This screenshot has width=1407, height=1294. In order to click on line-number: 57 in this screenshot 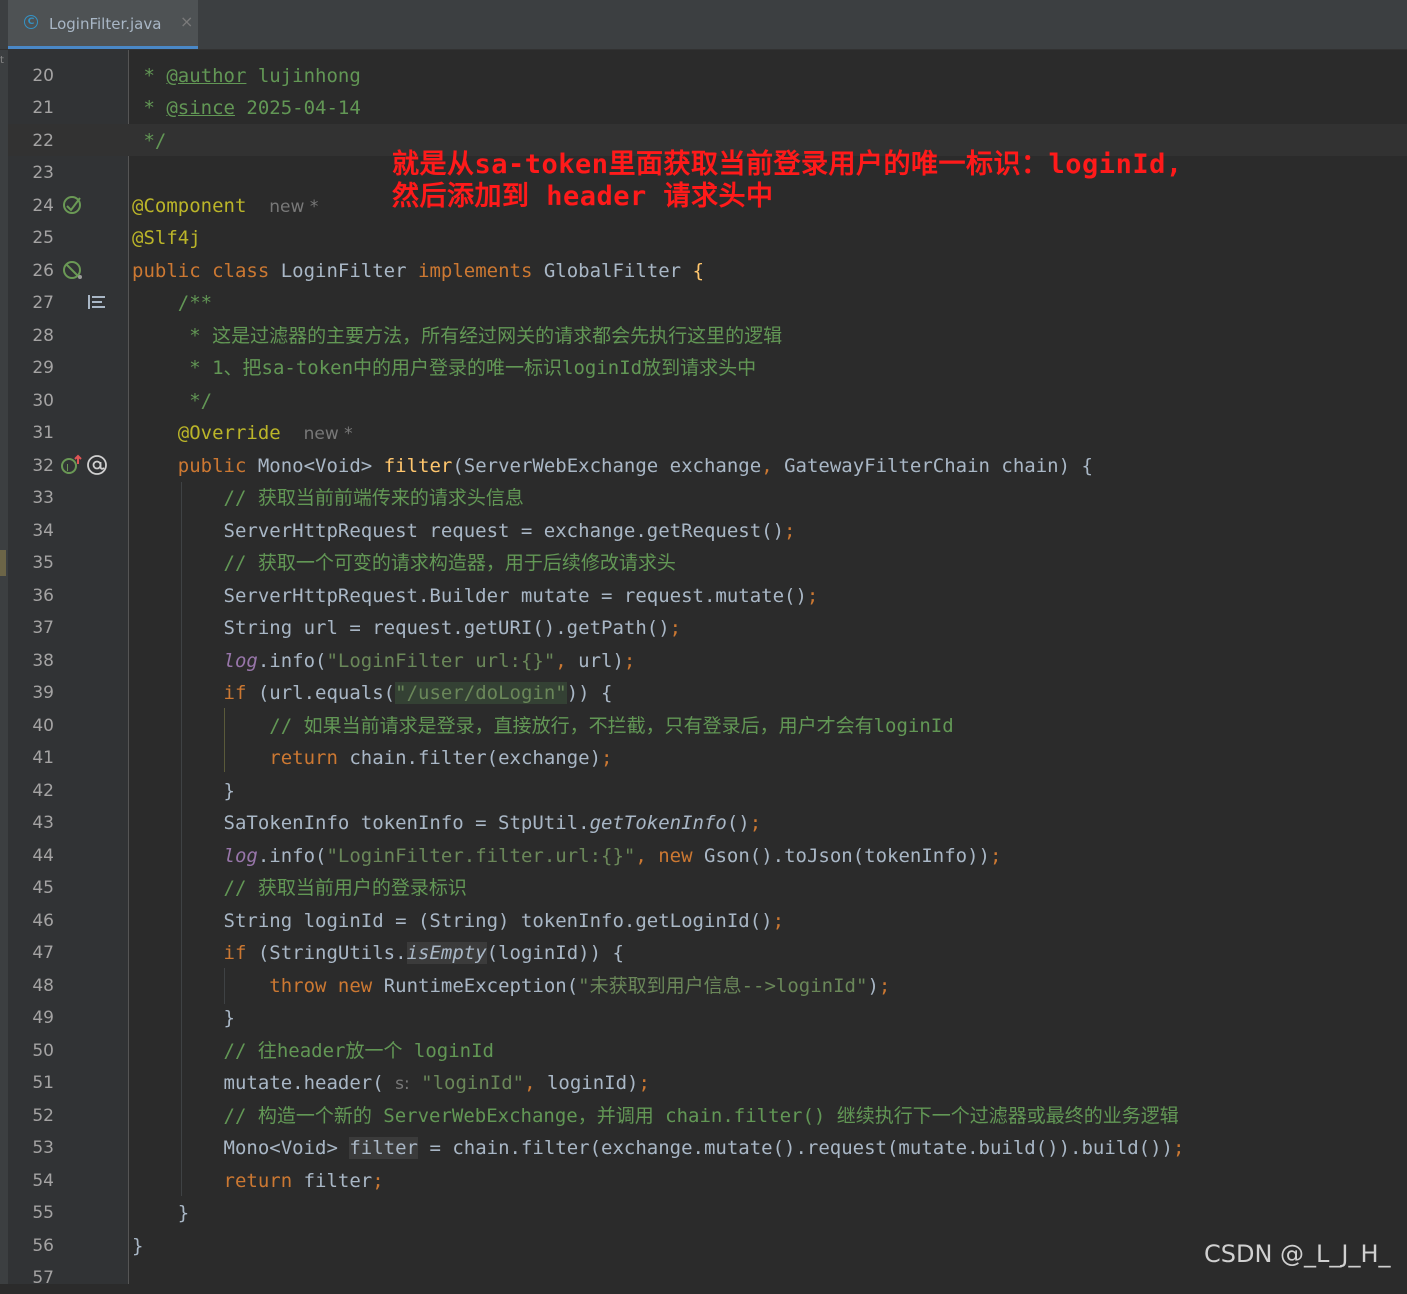, I will do `click(43, 1278)`.